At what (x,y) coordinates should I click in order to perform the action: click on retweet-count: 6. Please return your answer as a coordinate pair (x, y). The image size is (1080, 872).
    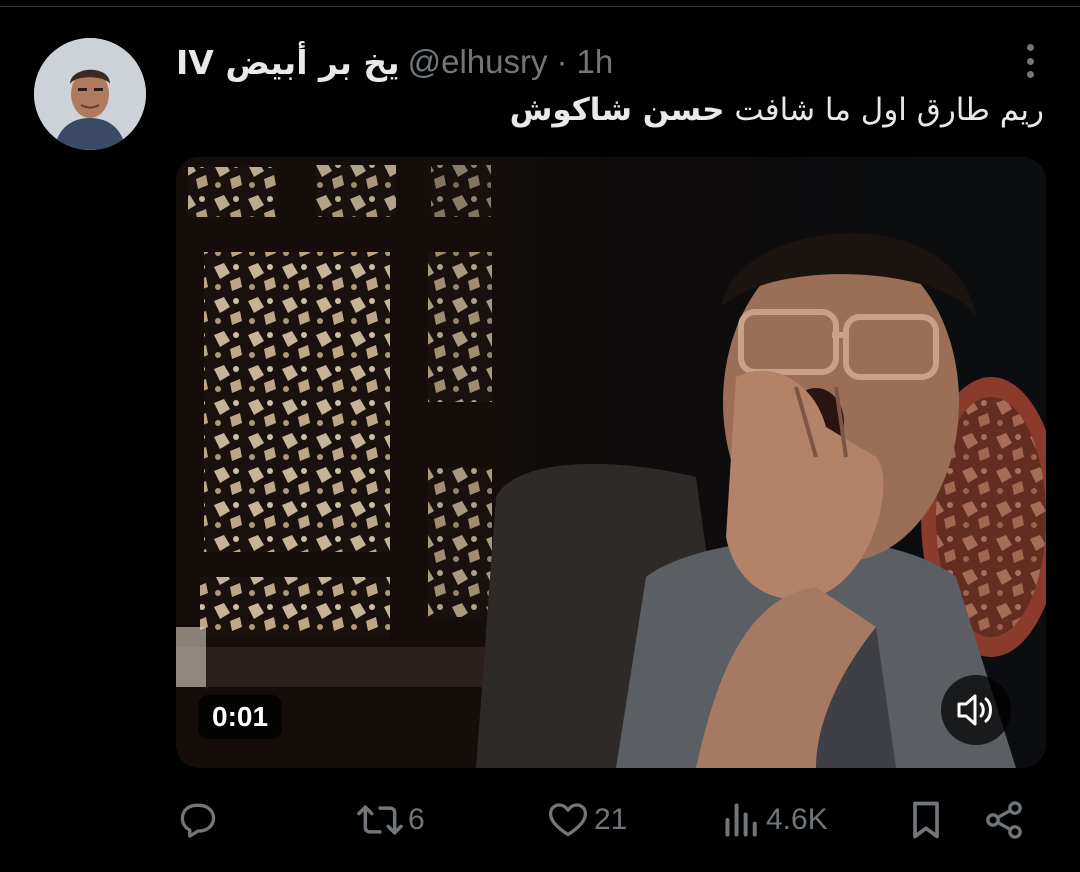
    Looking at the image, I should click on (416, 819).